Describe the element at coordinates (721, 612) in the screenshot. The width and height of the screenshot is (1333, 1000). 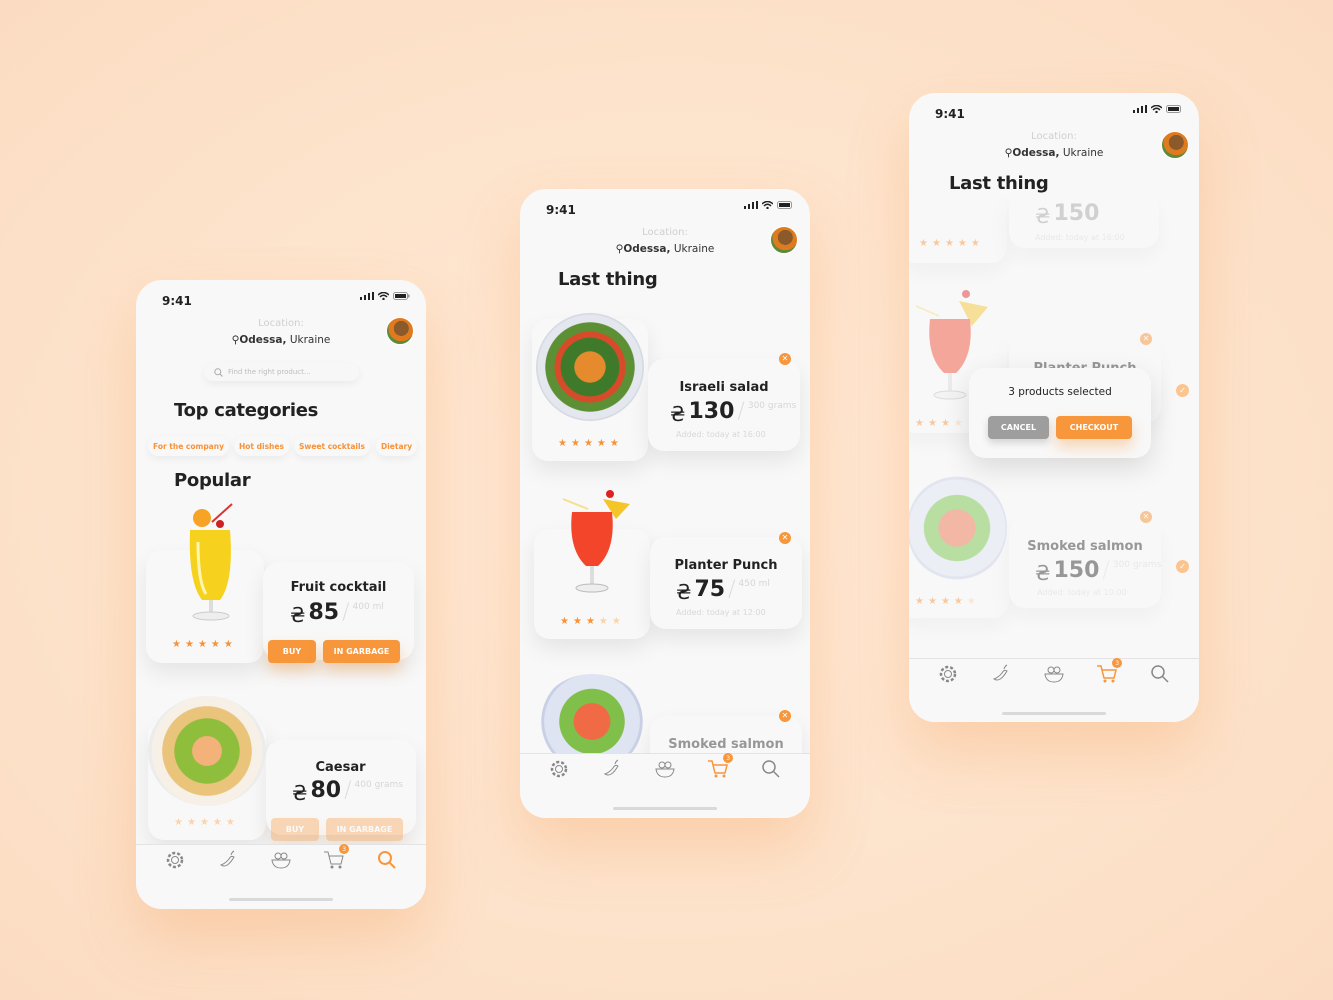
I see `item-added-time: Added: today at 12:00` at that location.